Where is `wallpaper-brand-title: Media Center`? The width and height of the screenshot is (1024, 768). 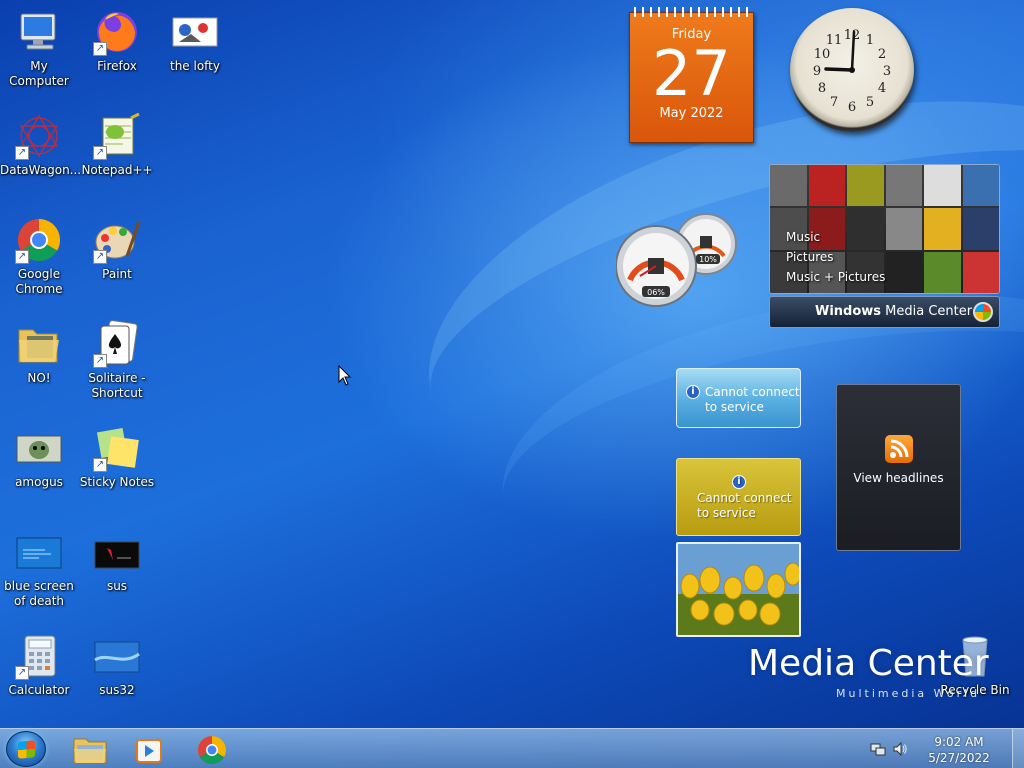 wallpaper-brand-title: Media Center is located at coordinates (868, 663).